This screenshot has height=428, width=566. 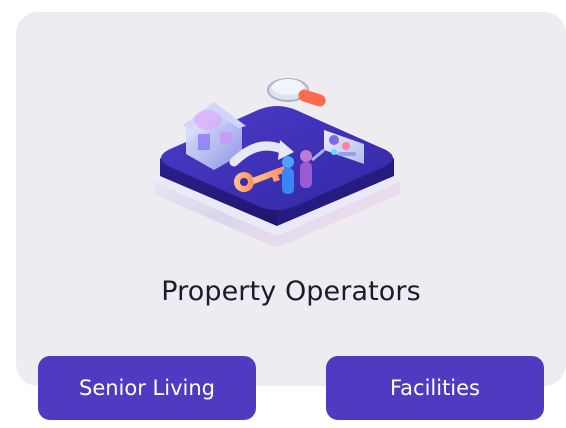 I want to click on facilities-button: Facilities, so click(x=435, y=388).